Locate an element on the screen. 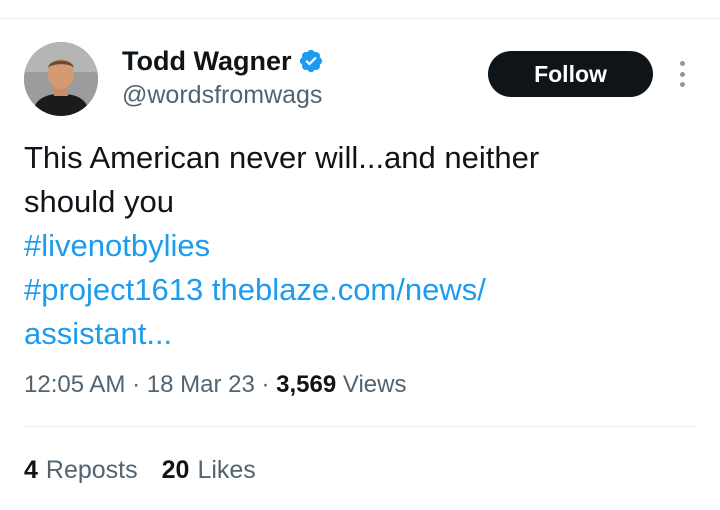 The height and width of the screenshot is (510, 720). views-count: 3,569 is located at coordinates (306, 384).